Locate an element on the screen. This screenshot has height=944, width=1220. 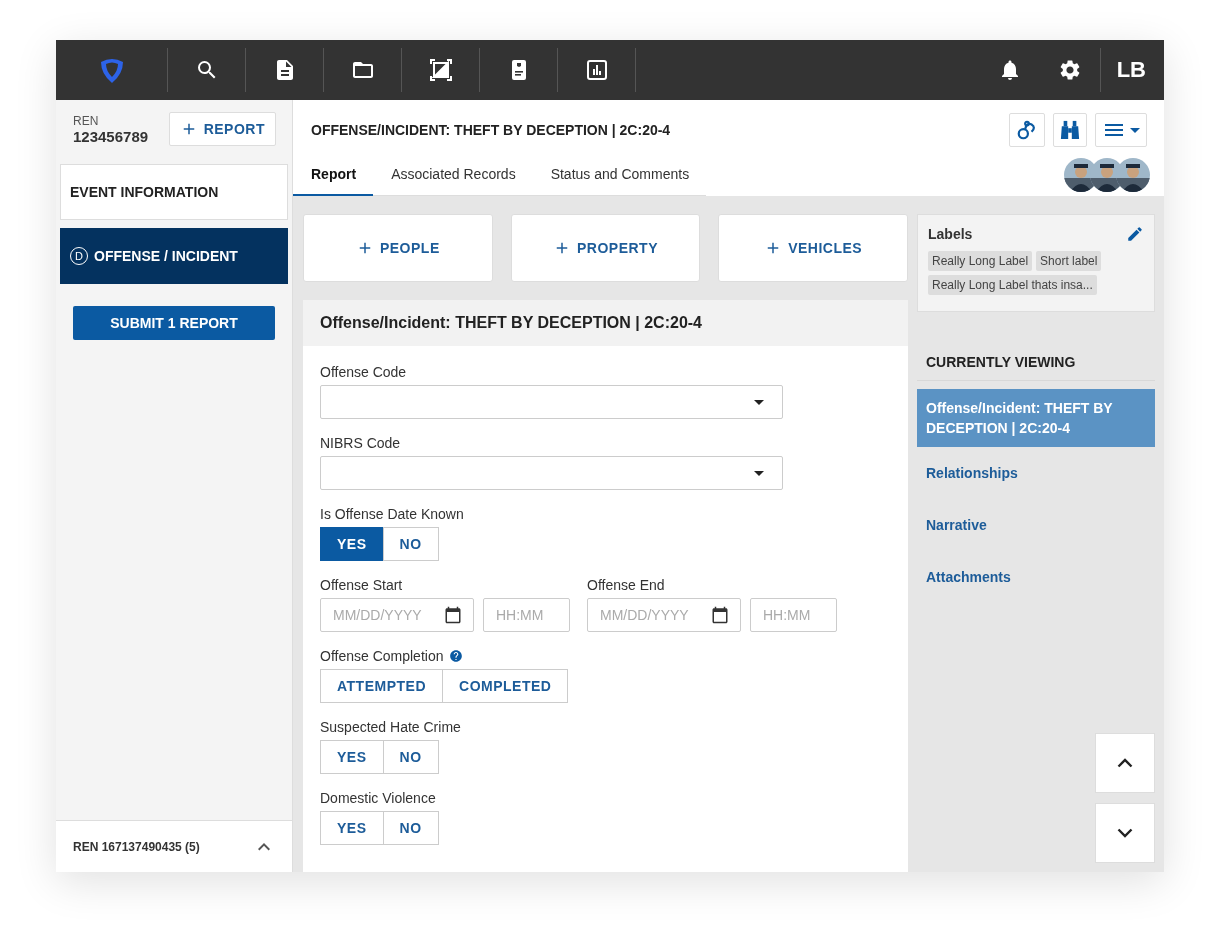
label-tag: Short label is located at coordinates (1069, 261).